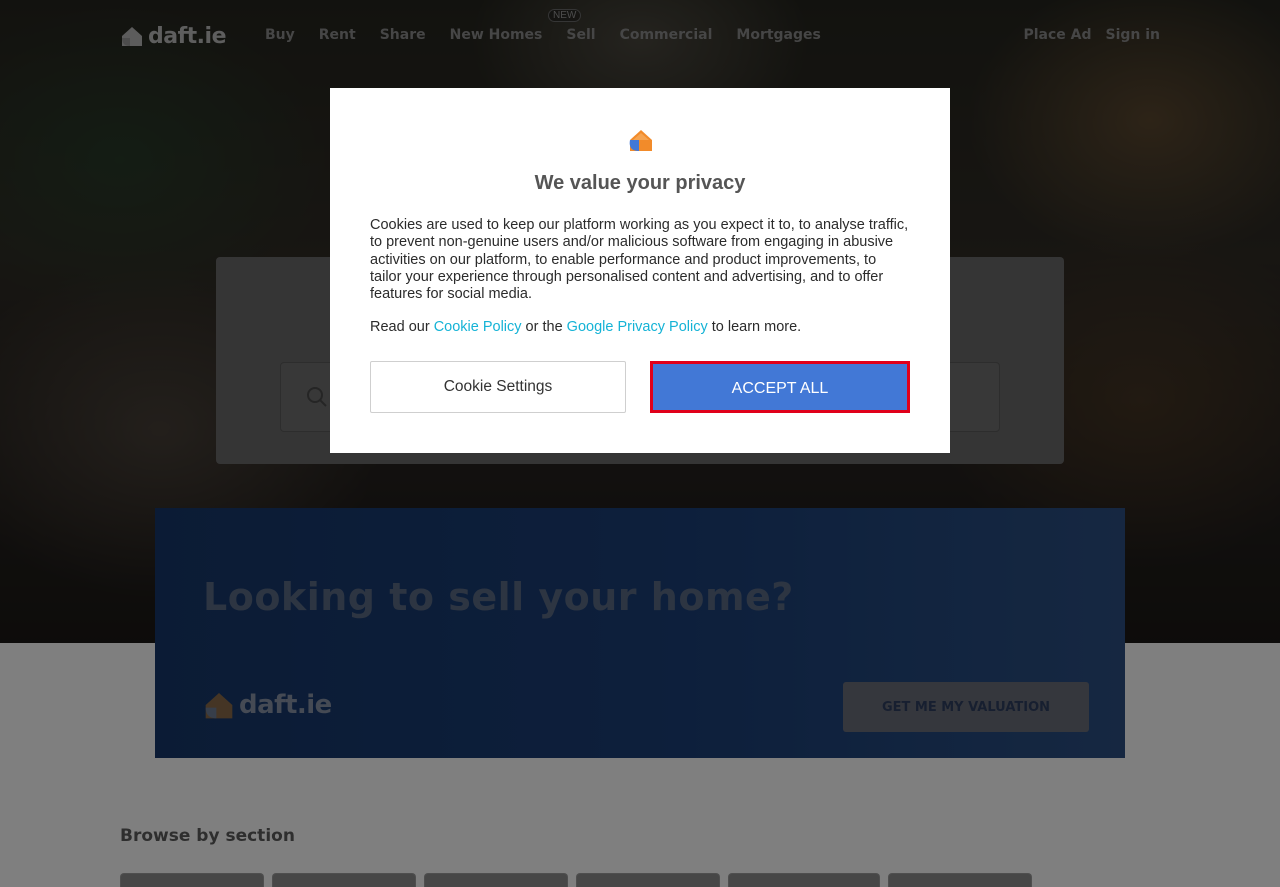 The height and width of the screenshot is (887, 1280). What do you see at coordinates (544, 327) in the screenshot?
I see `or-text: or the` at bounding box center [544, 327].